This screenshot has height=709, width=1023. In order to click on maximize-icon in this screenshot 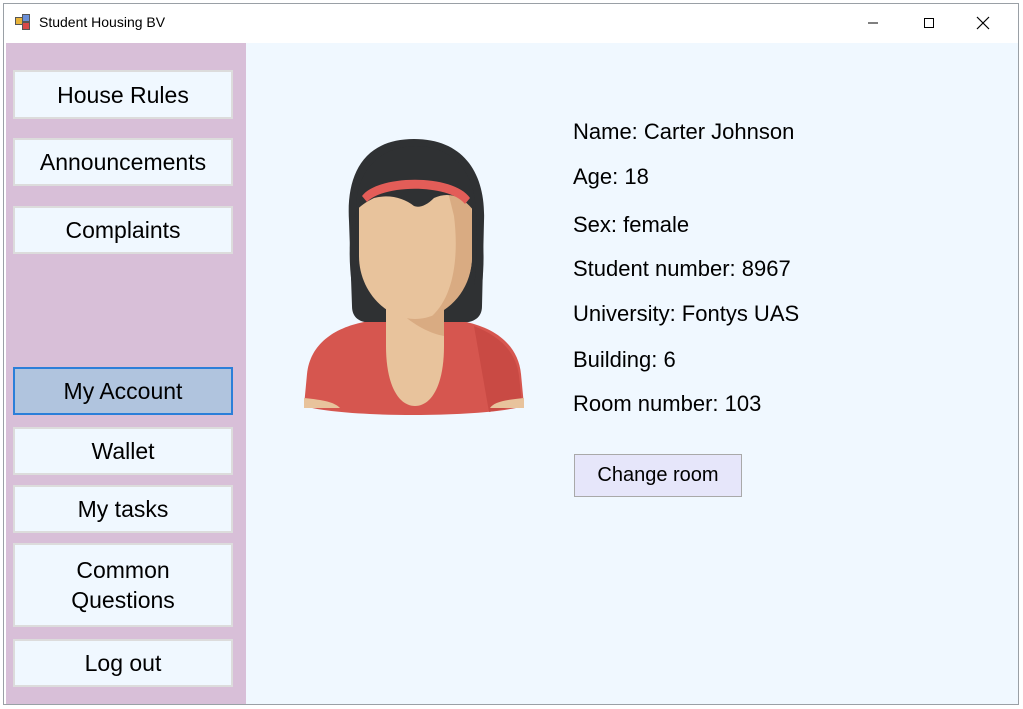, I will do `click(929, 23)`.